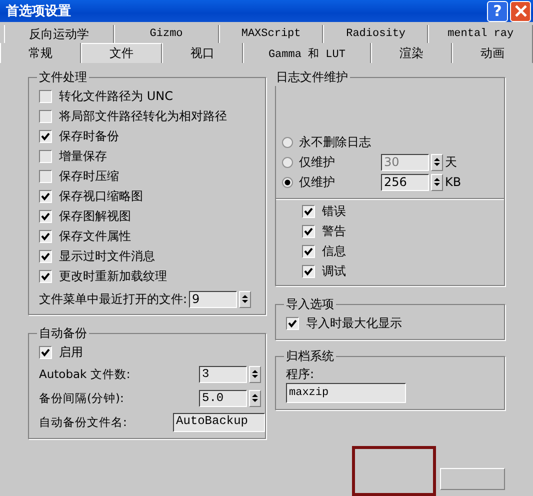 The width and height of the screenshot is (533, 496). Describe the element at coordinates (107, 256) in the screenshot. I see `checkbox-label: 显示过时文件消息` at that location.